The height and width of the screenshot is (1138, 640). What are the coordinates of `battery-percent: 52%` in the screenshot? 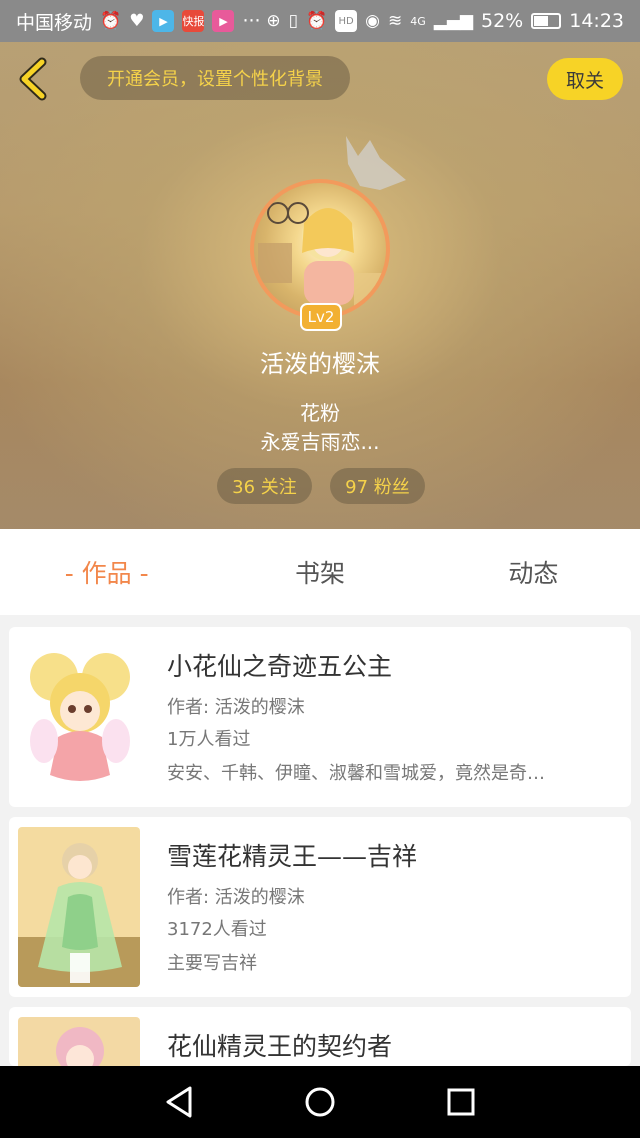 It's located at (502, 21).